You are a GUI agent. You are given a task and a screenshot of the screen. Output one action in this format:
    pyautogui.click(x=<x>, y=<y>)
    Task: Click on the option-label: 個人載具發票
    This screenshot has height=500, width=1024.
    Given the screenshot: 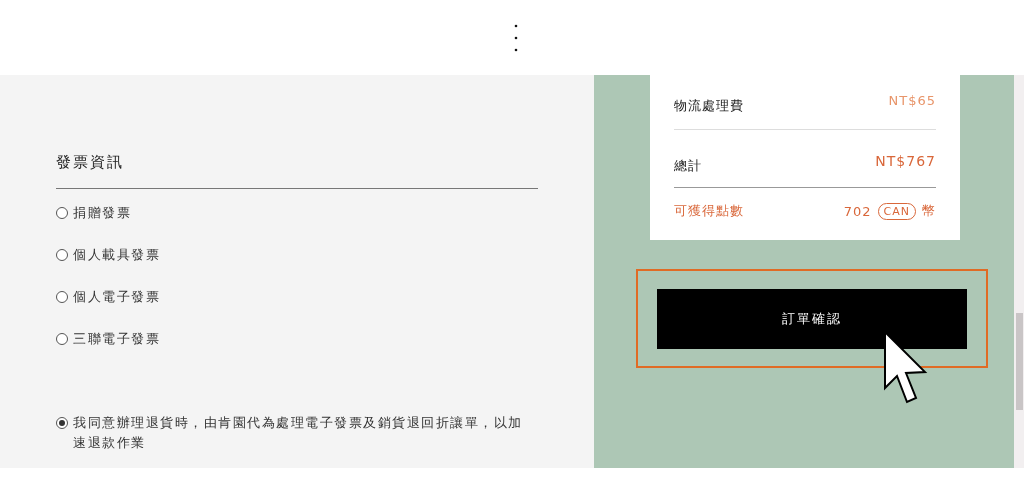 What is the action you would take?
    pyautogui.click(x=116, y=255)
    